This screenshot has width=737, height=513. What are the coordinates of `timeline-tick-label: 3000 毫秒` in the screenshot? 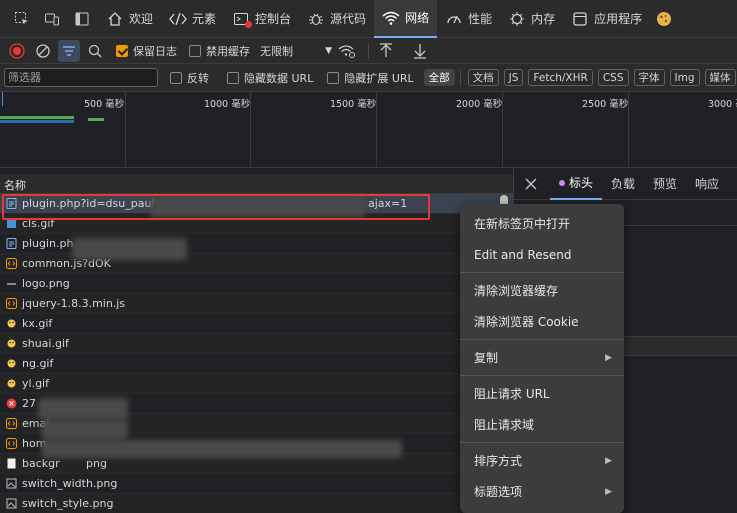 It's located at (722, 104).